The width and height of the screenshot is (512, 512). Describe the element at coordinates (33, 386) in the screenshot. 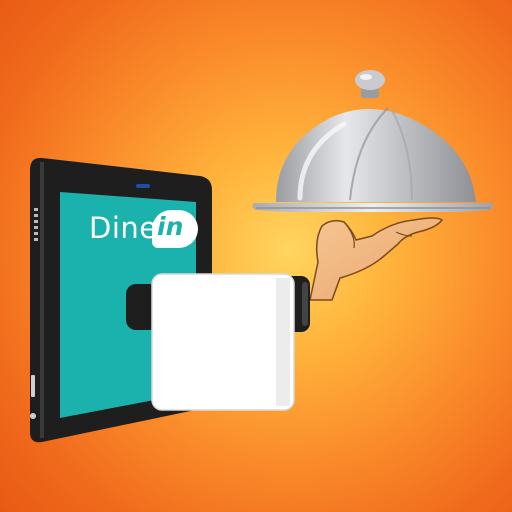

I see `tablet-button` at that location.